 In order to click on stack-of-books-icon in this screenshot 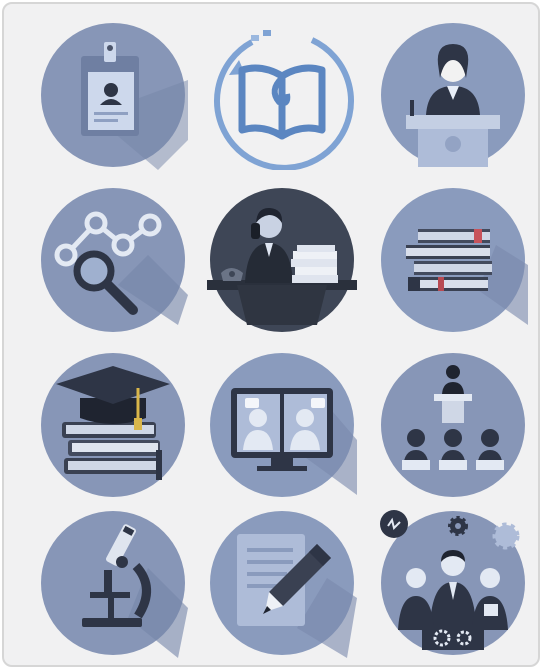, I will do `click(453, 260)`.